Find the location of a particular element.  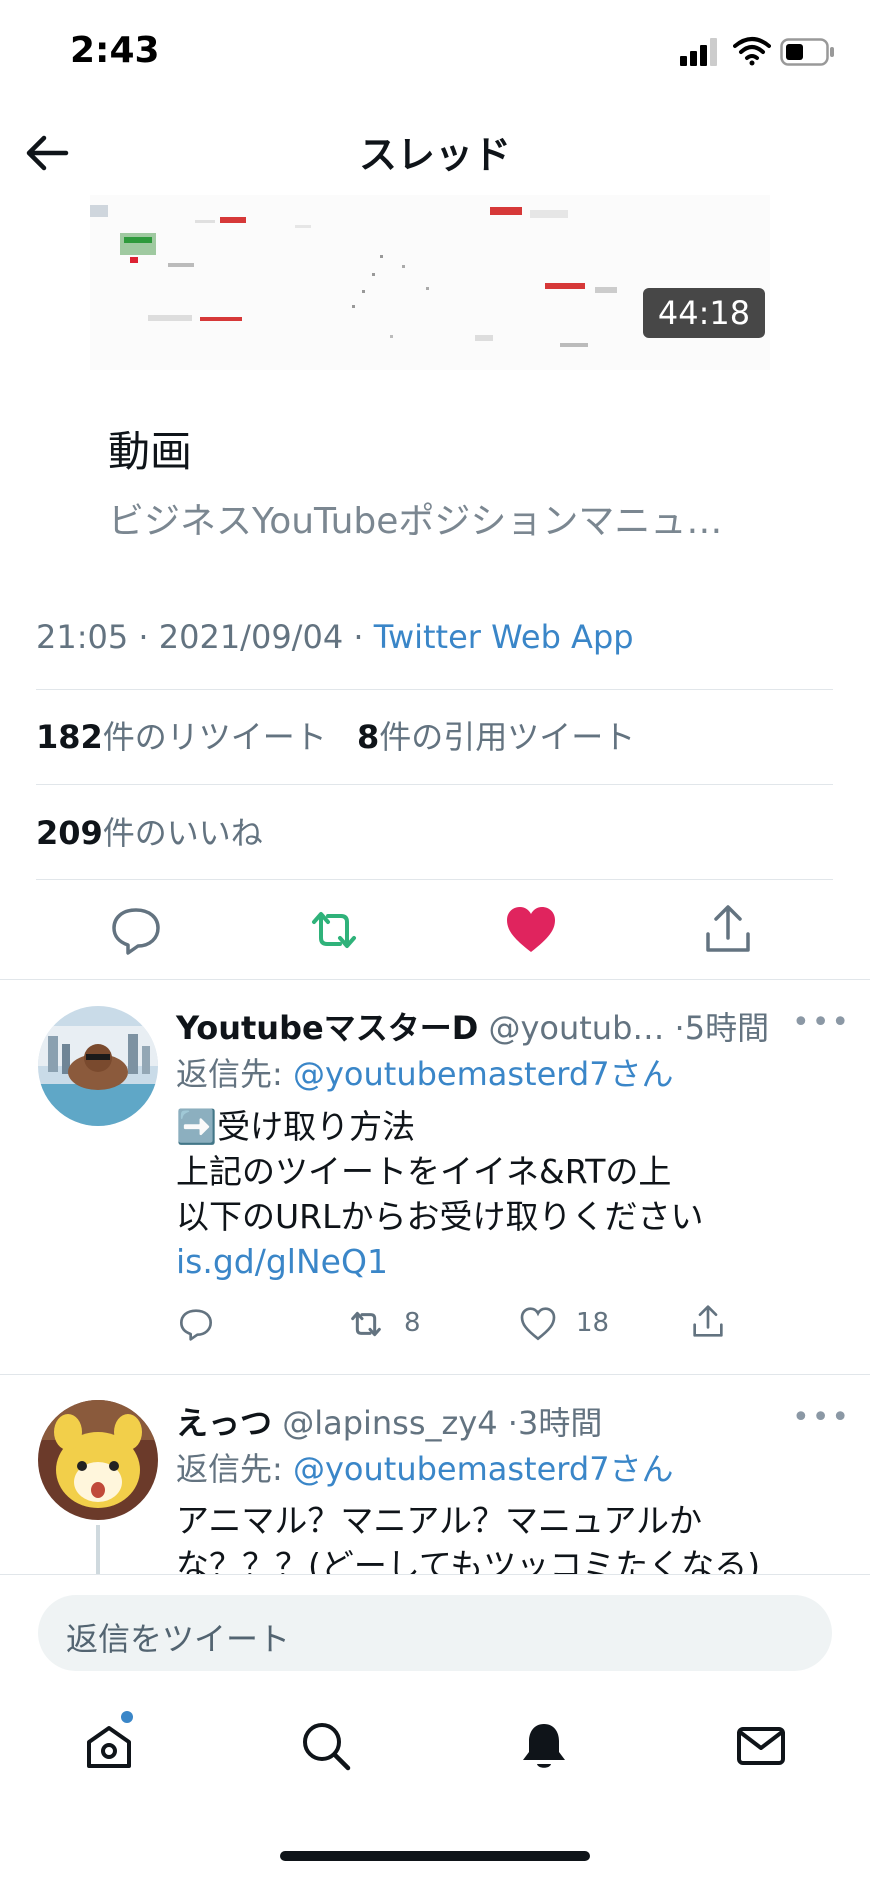

reply-header: YoutubeマスターD @youtub… ·5時間 is located at coordinates (472, 1026).